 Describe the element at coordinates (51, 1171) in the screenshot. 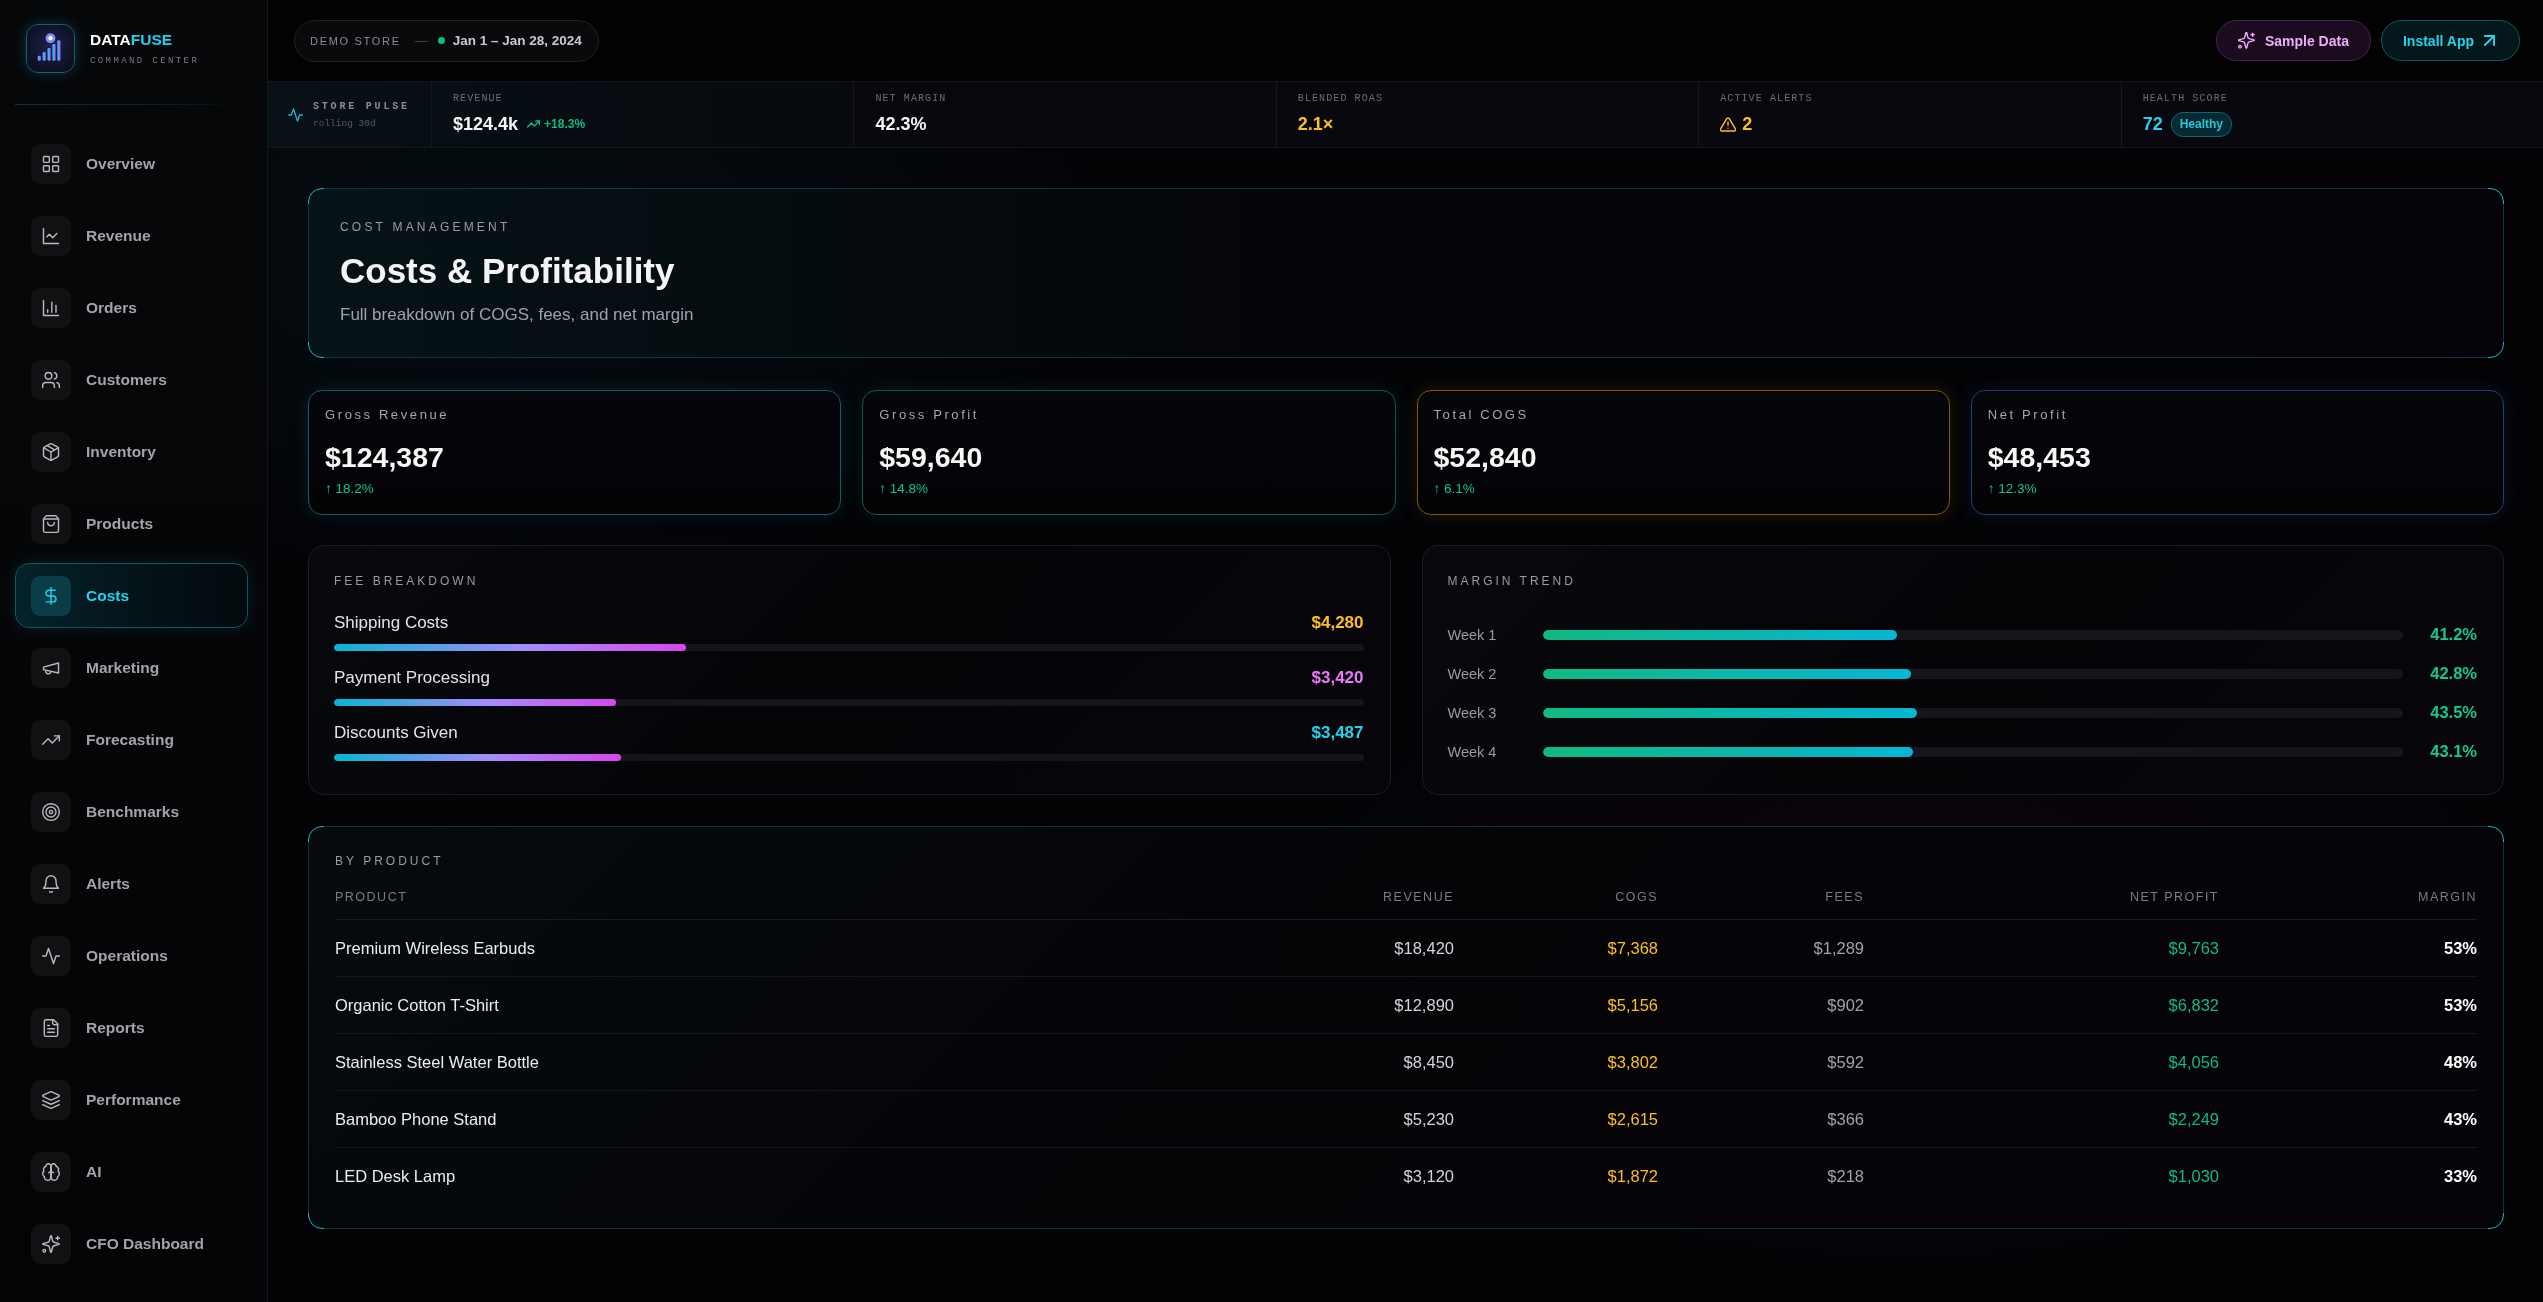

I see `brain-icon` at that location.